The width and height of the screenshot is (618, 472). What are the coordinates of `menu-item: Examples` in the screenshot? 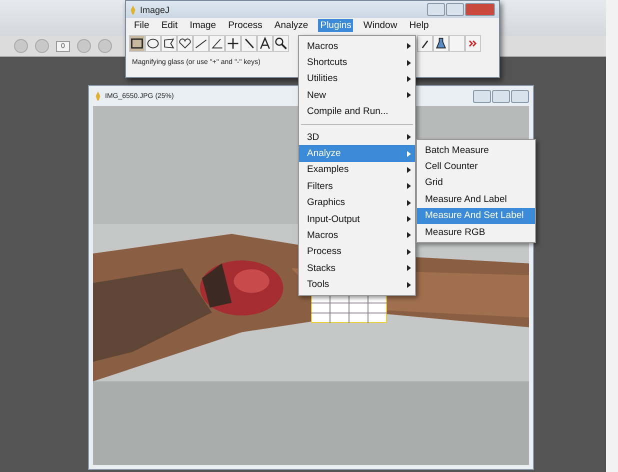 It's located at (357, 170).